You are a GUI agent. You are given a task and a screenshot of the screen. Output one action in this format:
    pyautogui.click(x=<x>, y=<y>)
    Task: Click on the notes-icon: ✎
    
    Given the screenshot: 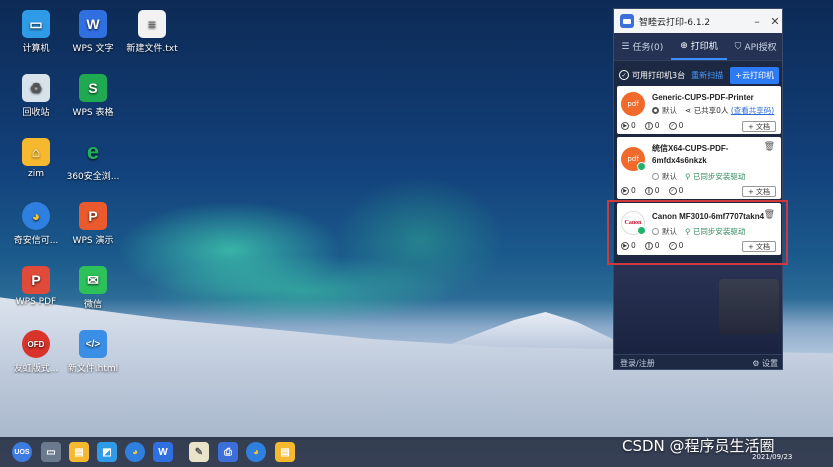 What is the action you would take?
    pyautogui.click(x=199, y=452)
    